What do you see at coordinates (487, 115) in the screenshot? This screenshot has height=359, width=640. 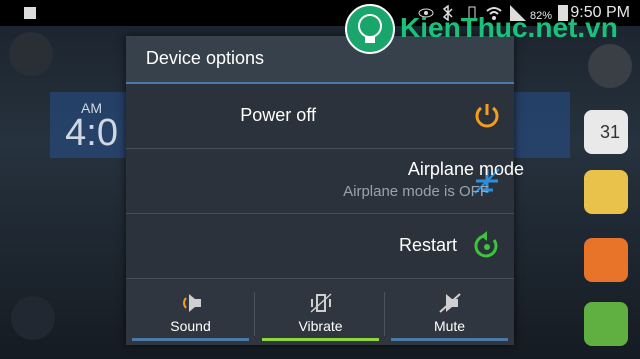 I see `power-icon` at bounding box center [487, 115].